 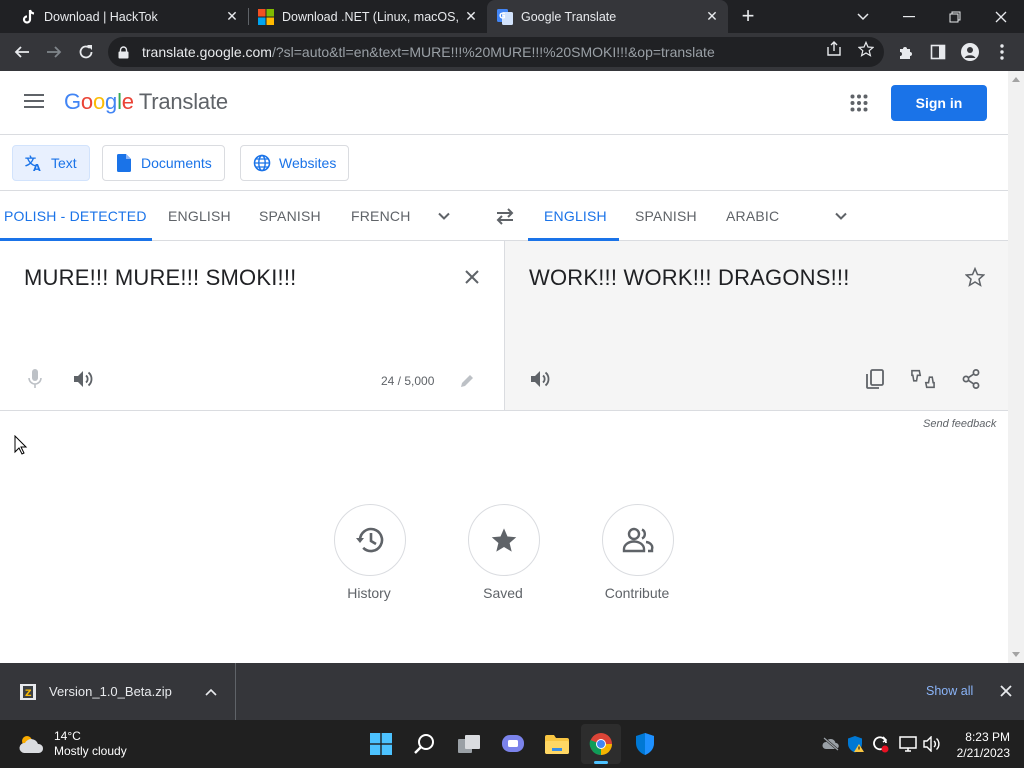 What do you see at coordinates (938, 52) in the screenshot?
I see `side-panel-icon` at bounding box center [938, 52].